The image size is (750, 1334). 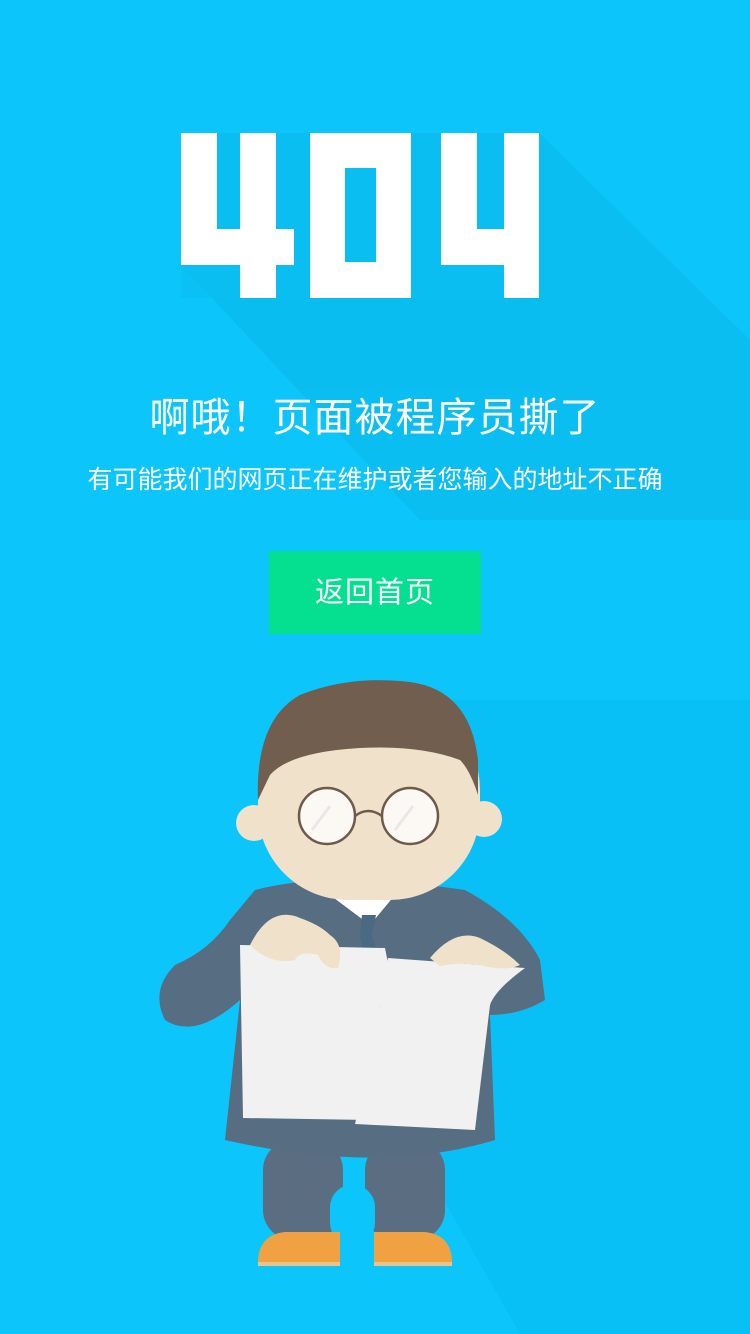 I want to click on page-subtitle: 有可能我们的网页正在维护或者您输入的地址不正确, so click(x=375, y=479).